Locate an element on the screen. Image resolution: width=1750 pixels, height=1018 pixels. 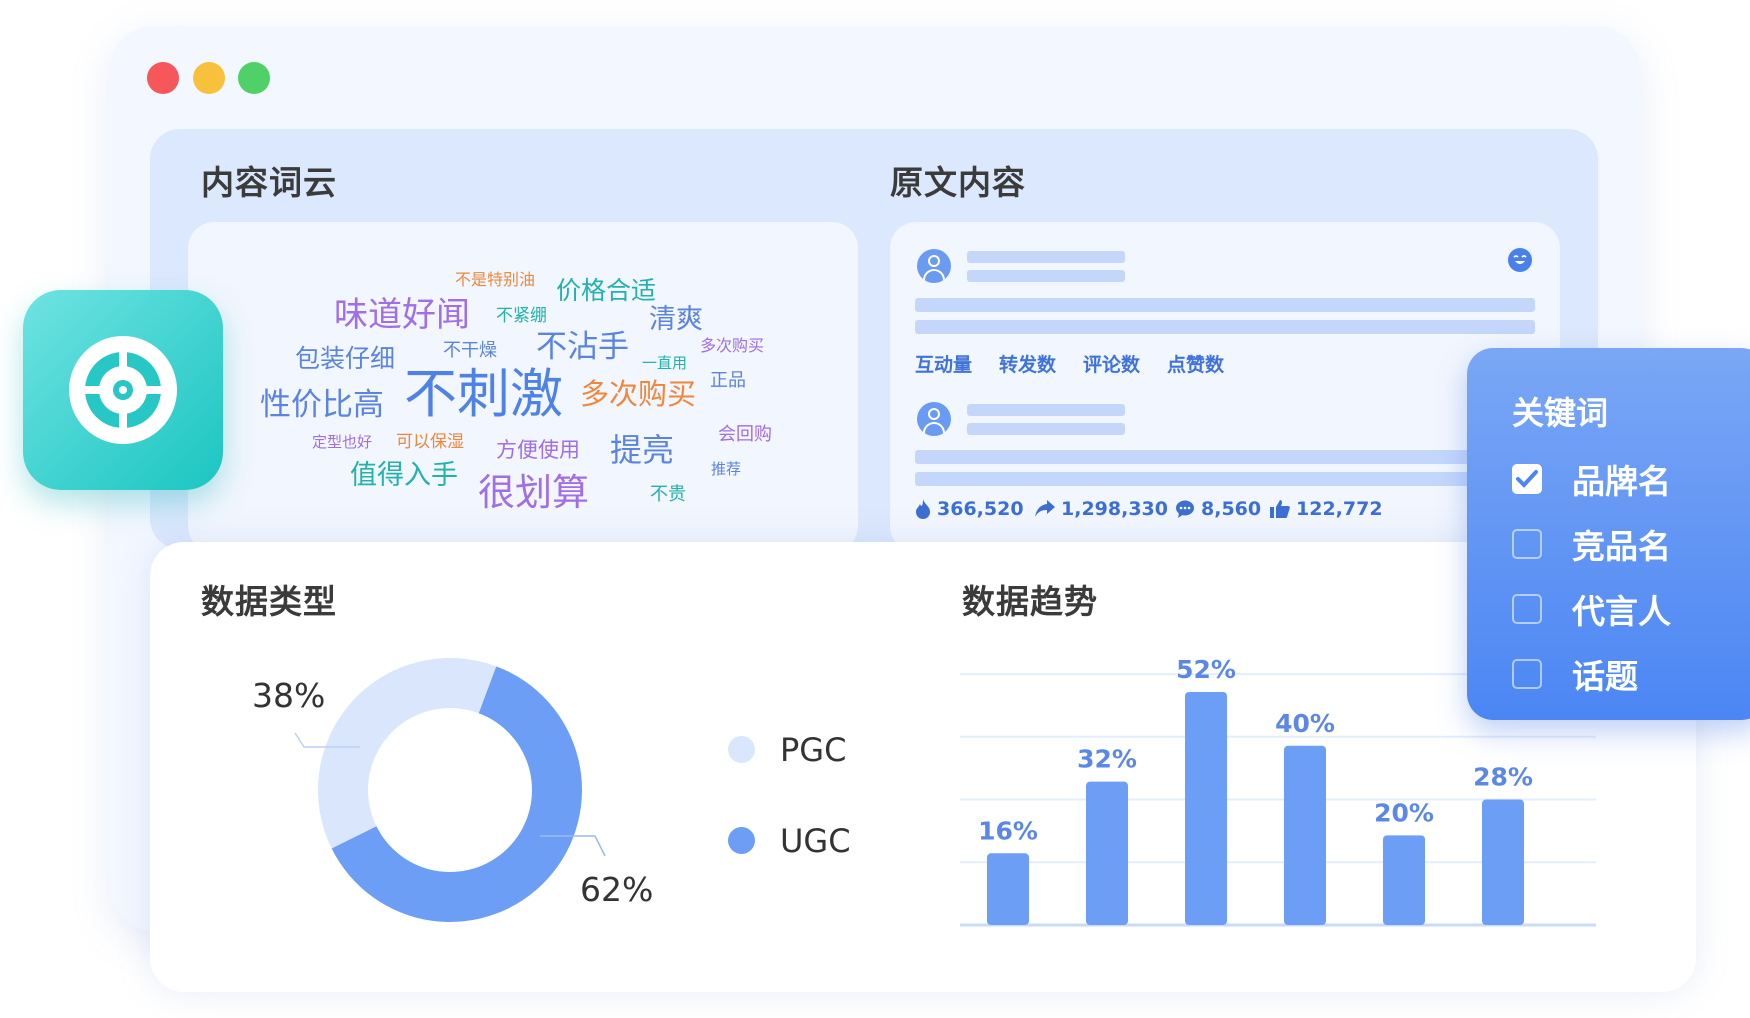
keyword-option-competitor: 竞品名 is located at coordinates (1591, 544).